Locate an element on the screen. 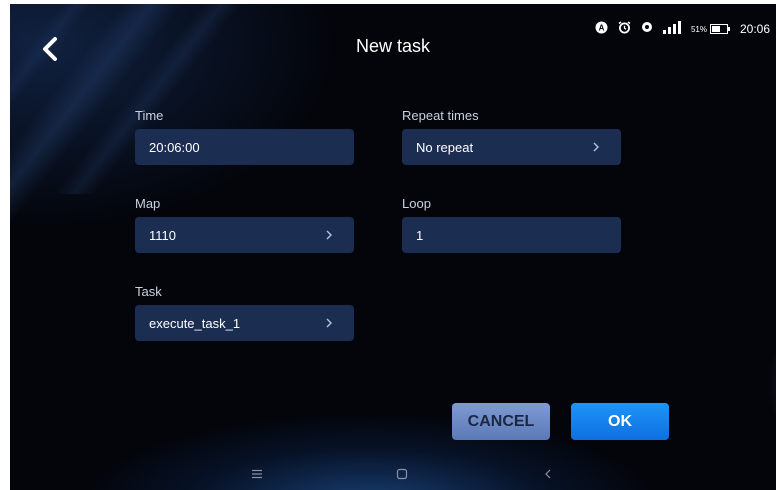 The width and height of the screenshot is (776, 490). battery-percent: 51% is located at coordinates (698, 29).